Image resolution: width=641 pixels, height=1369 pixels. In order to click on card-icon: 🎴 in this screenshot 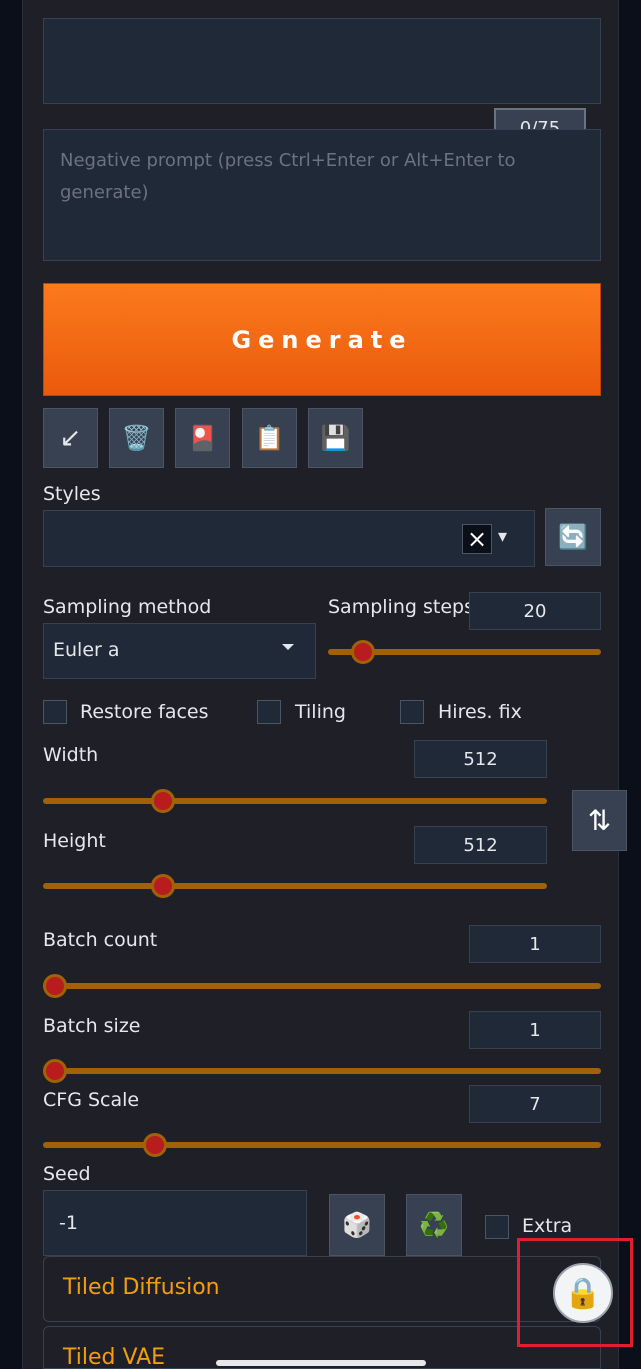, I will do `click(202, 438)`.